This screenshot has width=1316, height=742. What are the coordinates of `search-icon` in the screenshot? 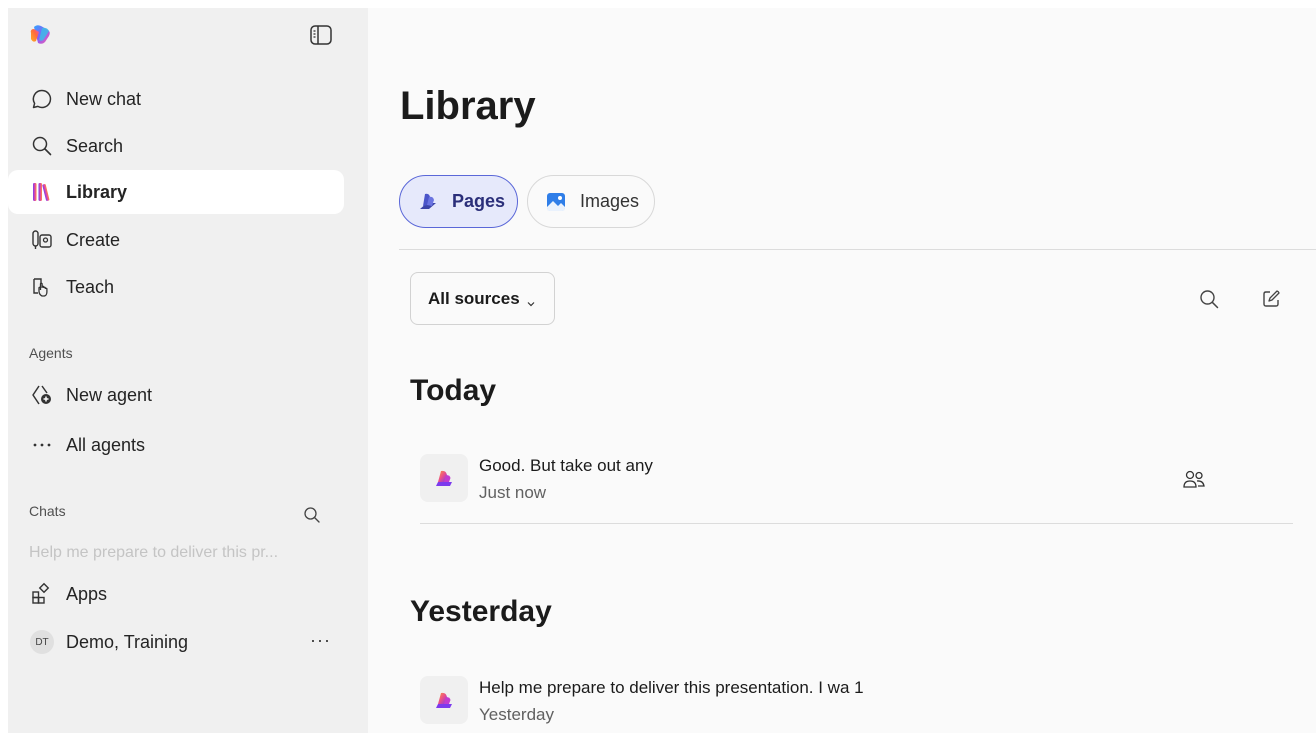 It's located at (42, 146).